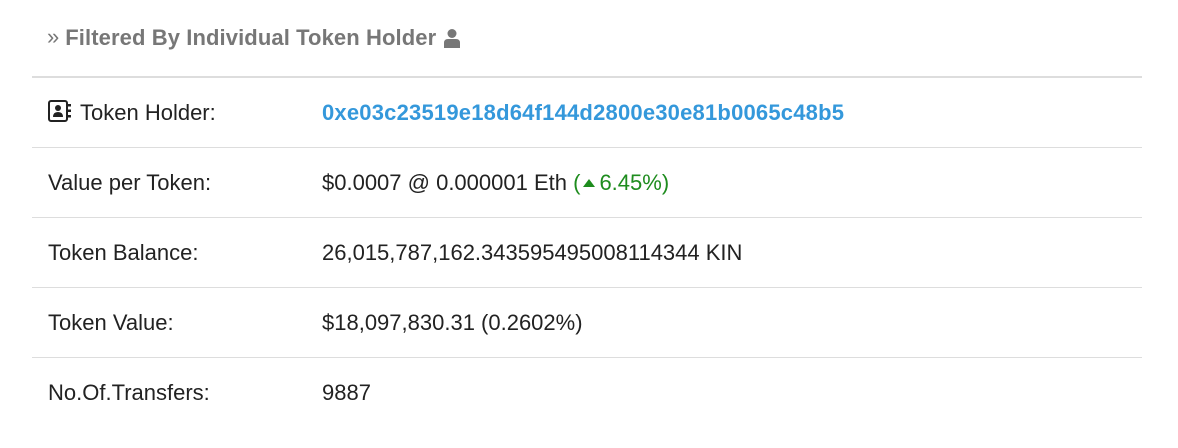  Describe the element at coordinates (587, 323) in the screenshot. I see `token-value-row: Token Value: $18,097,830.31 (0.2602%)` at that location.